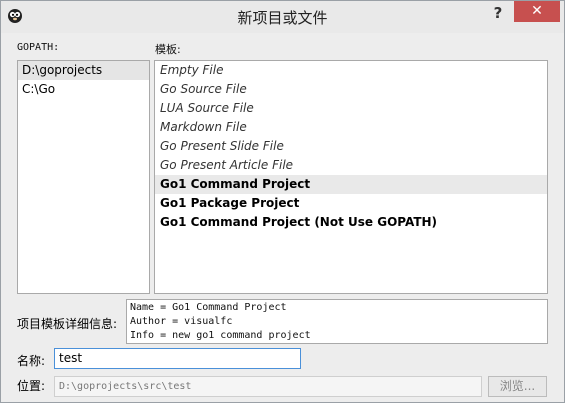  Describe the element at coordinates (351, 127) in the screenshot. I see `template-item-markdown-file: Markdown File` at that location.